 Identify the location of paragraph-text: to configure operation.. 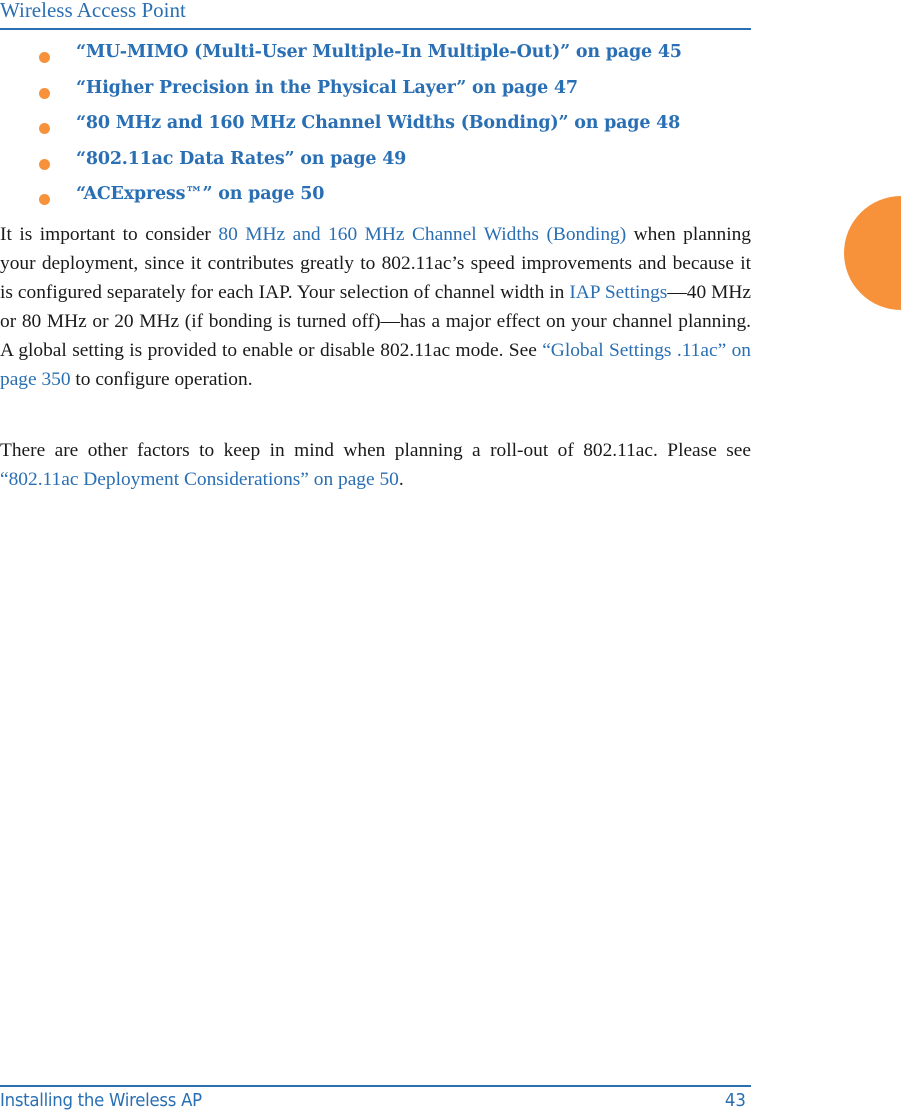
(161, 379).